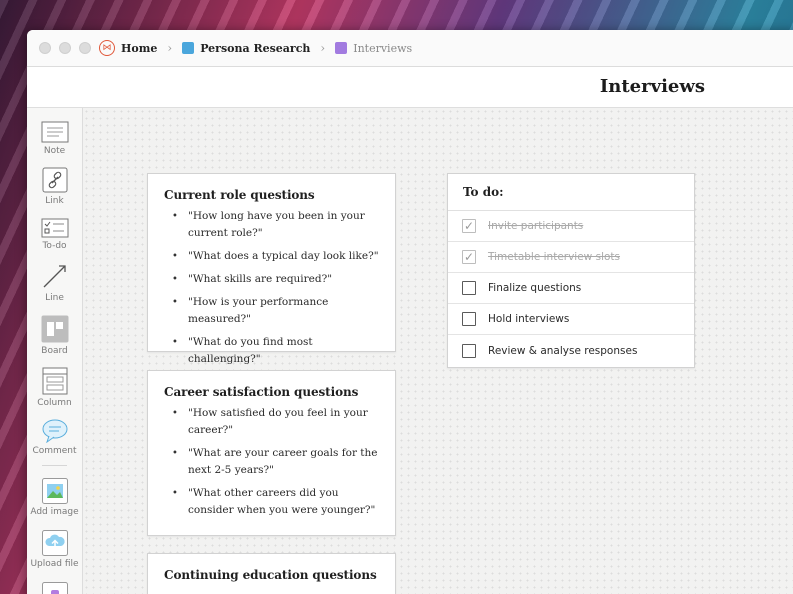  I want to click on window-controls, so click(65, 48).